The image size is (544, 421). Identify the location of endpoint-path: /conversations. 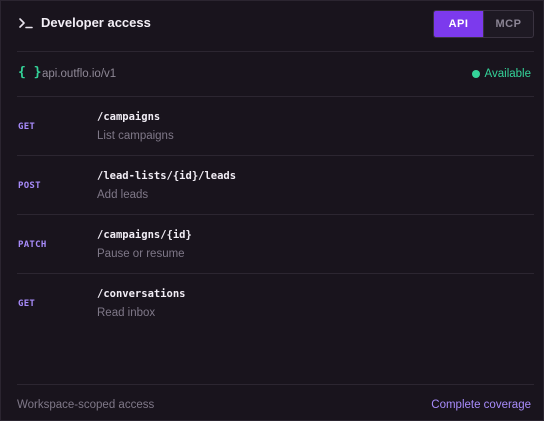
(141, 294).